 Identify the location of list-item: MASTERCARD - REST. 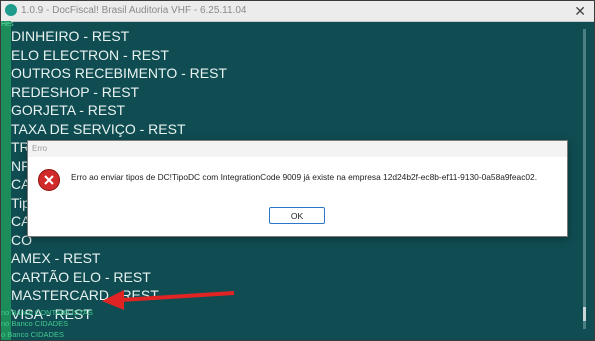
(291, 295).